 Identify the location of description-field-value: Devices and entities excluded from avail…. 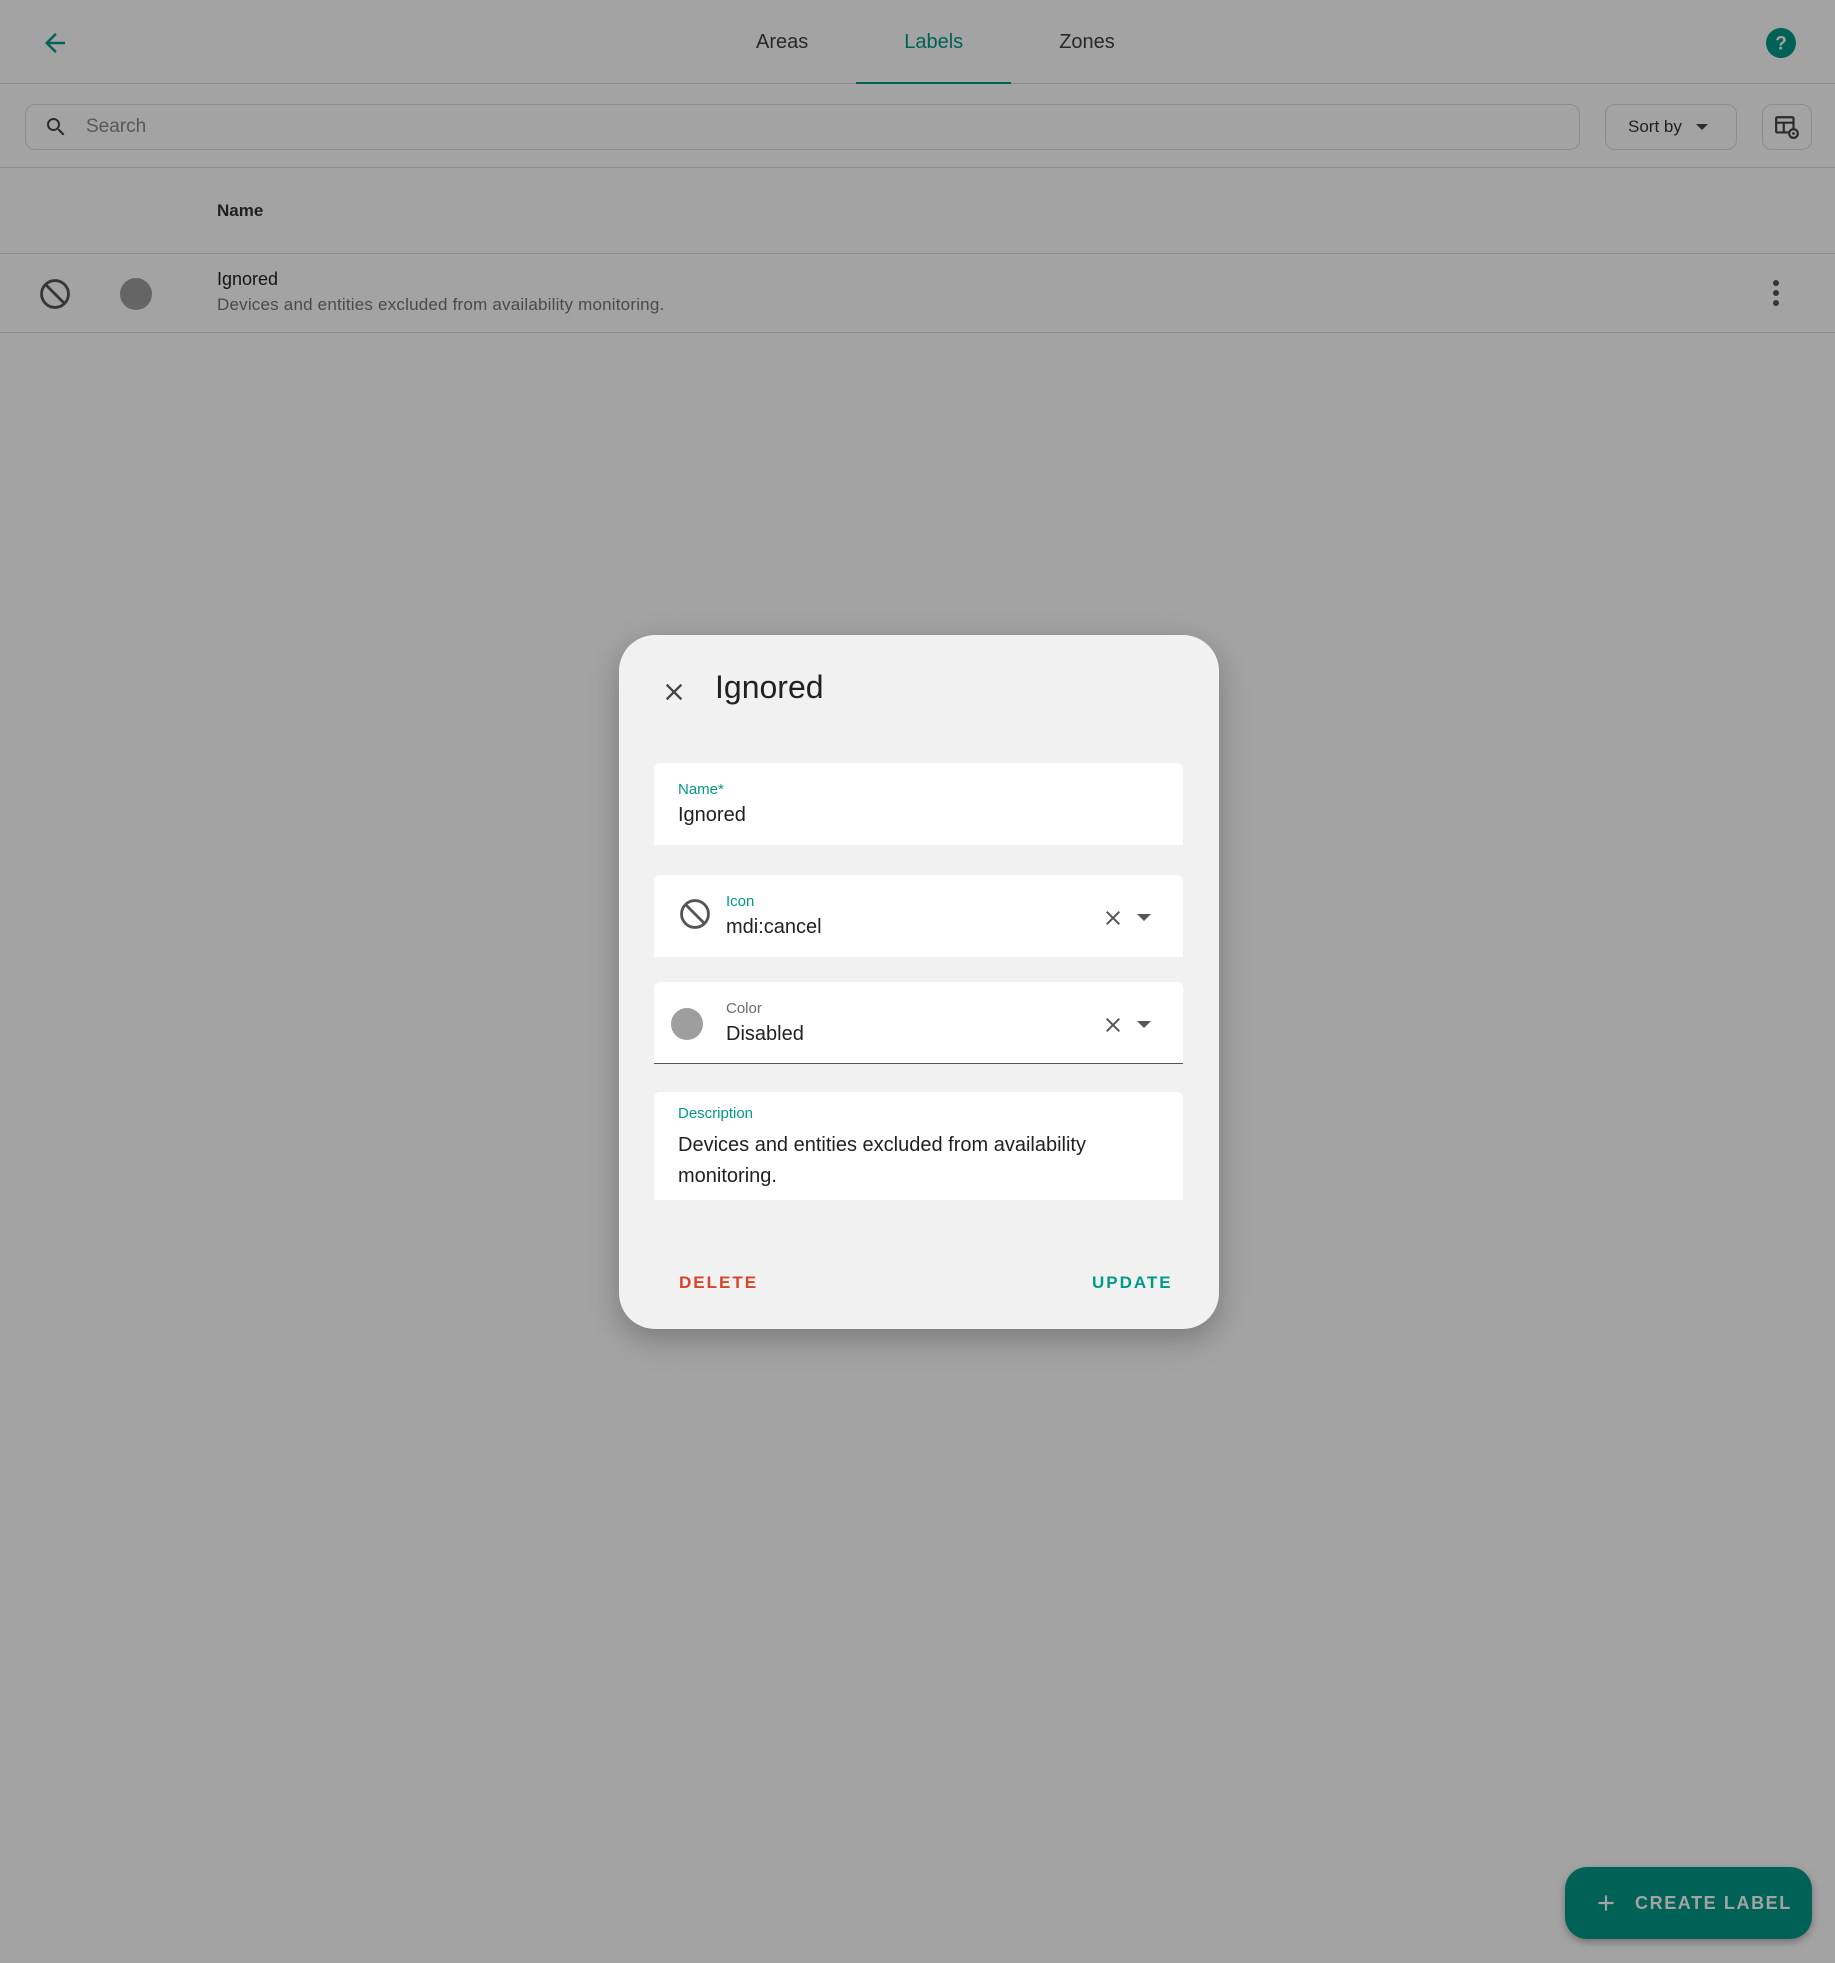
(882, 1160).